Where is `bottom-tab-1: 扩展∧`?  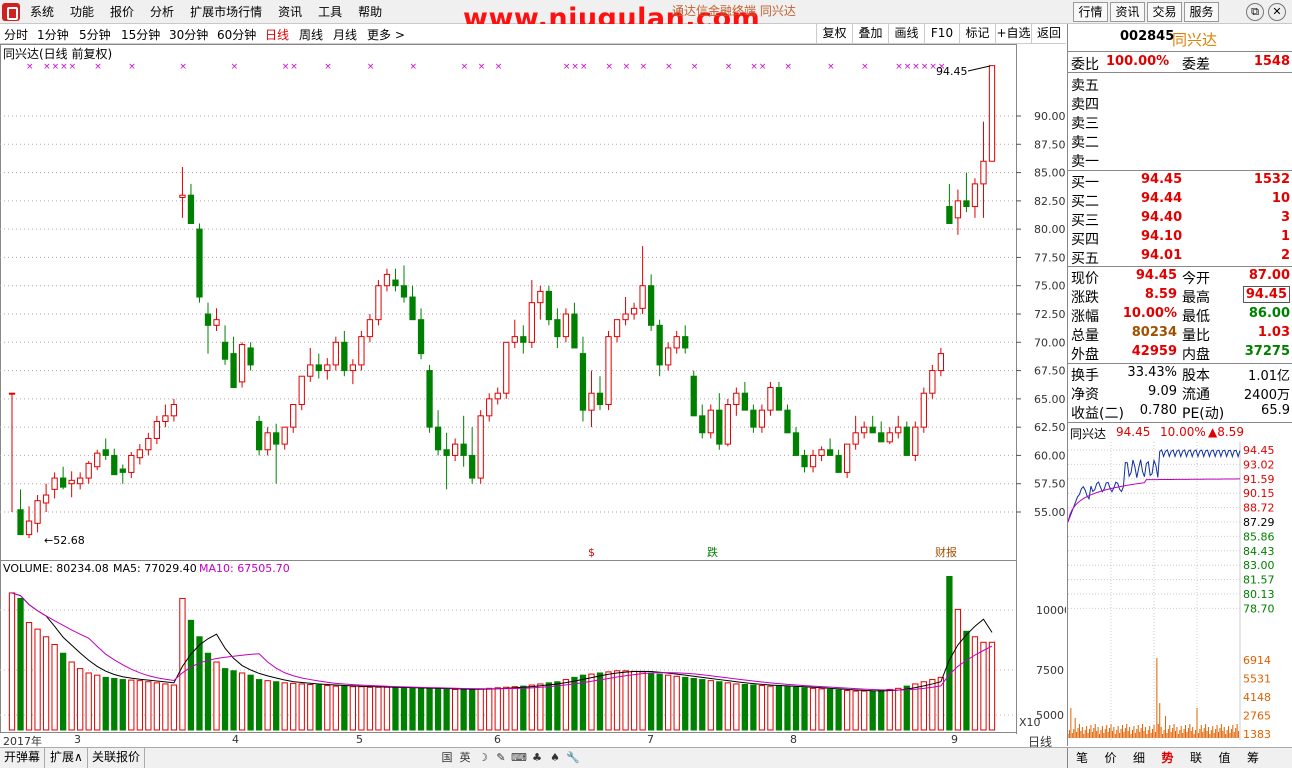 bottom-tab-1: 扩展∧ is located at coordinates (67, 758).